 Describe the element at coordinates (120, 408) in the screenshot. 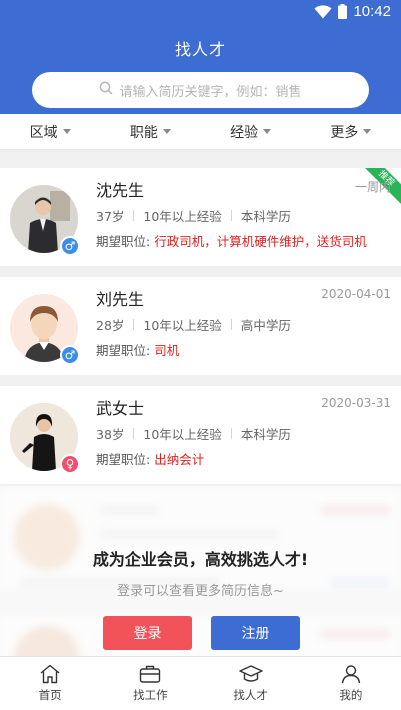

I see `candidate-name: 武女士` at that location.